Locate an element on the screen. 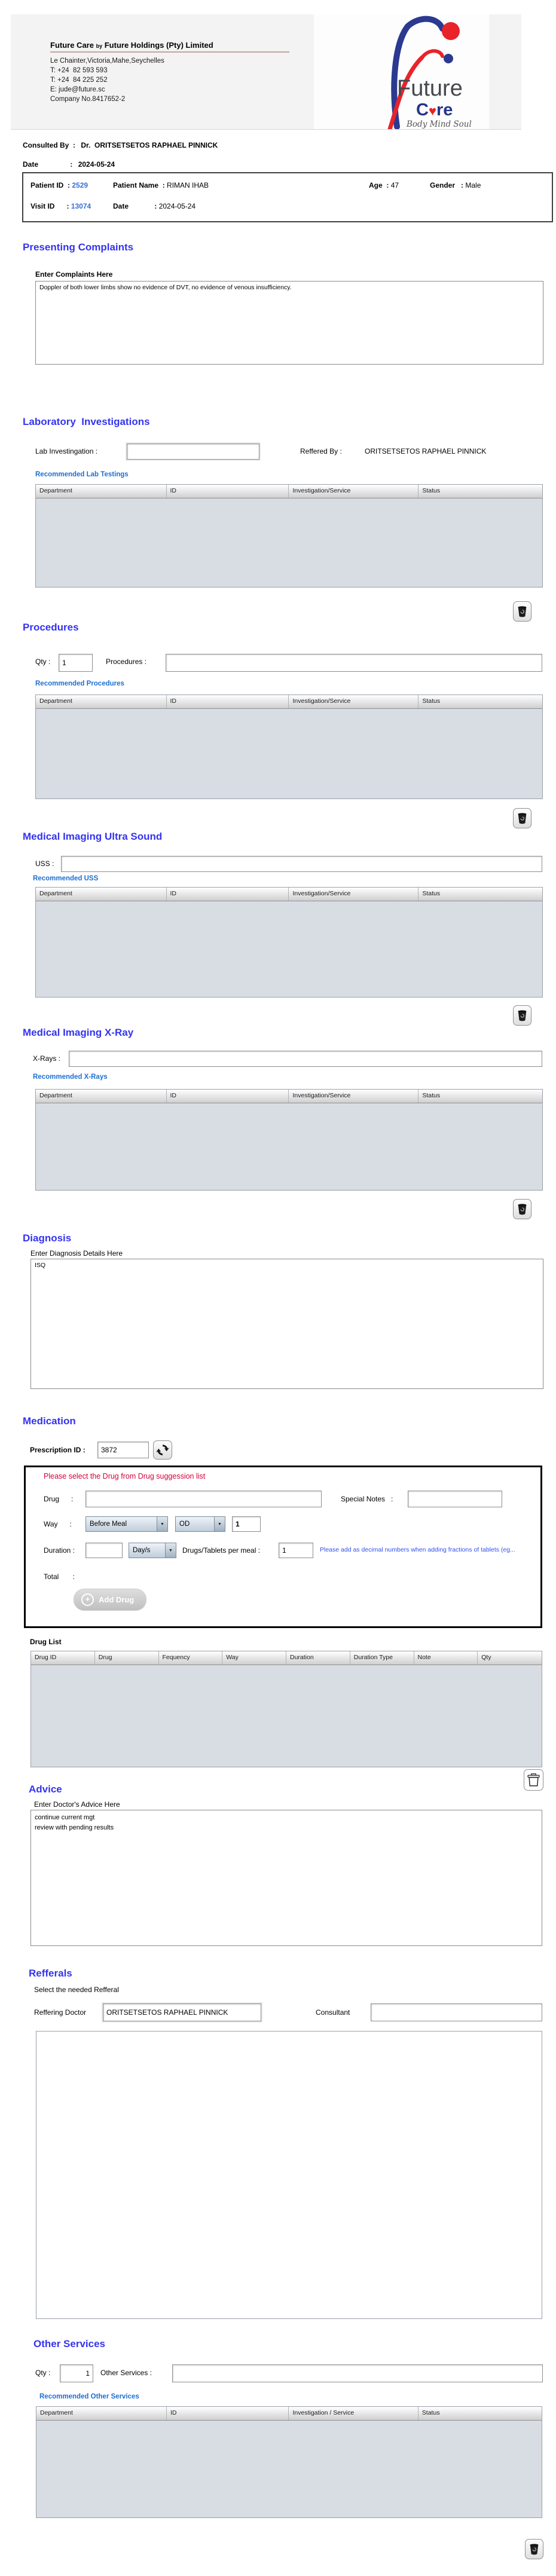  section-heading-other-services: Other Services is located at coordinates (69, 2343).